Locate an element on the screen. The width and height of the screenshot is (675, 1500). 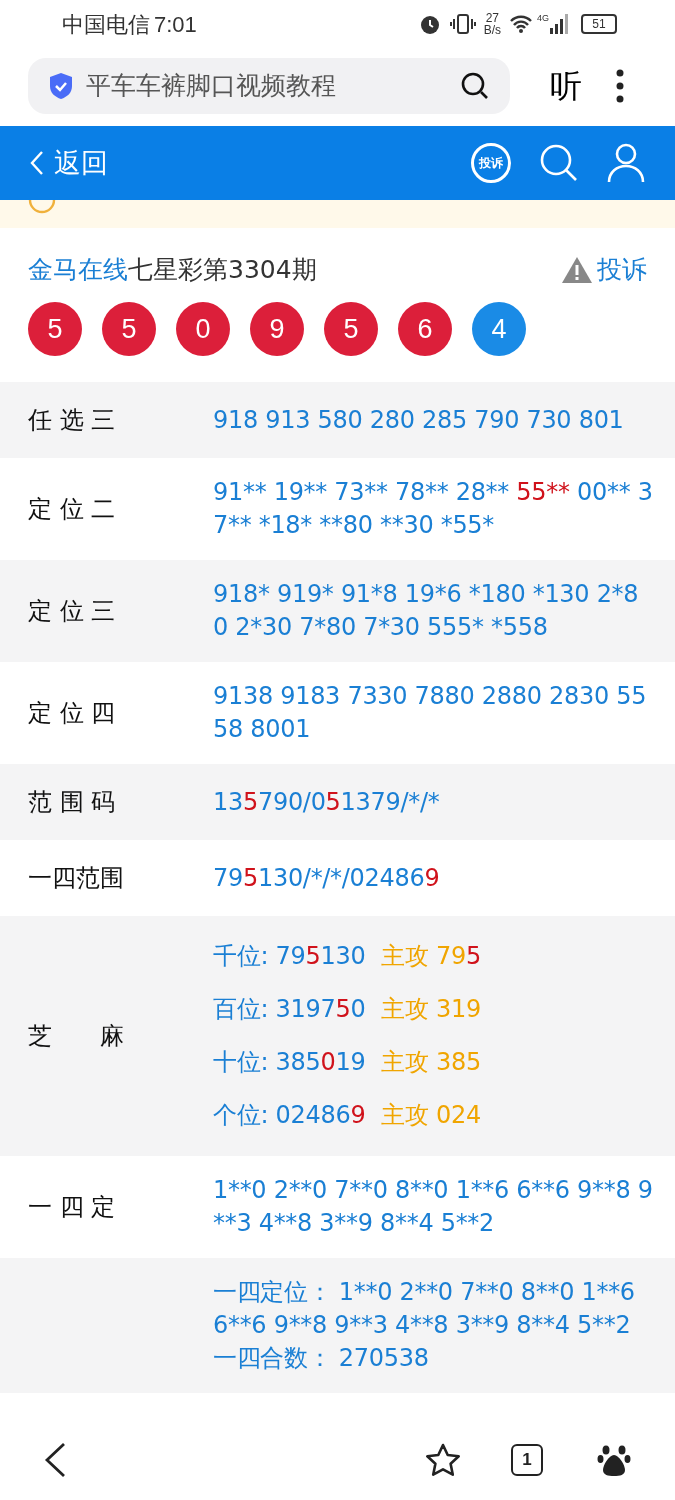
value-text: 一四合数： 270538 is located at coordinates (321, 1358).